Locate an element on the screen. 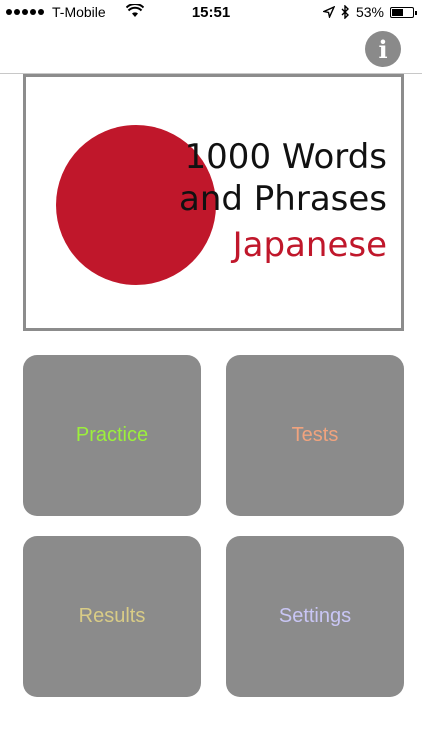 The height and width of the screenshot is (750, 422). status-right: 53% is located at coordinates (367, 12).